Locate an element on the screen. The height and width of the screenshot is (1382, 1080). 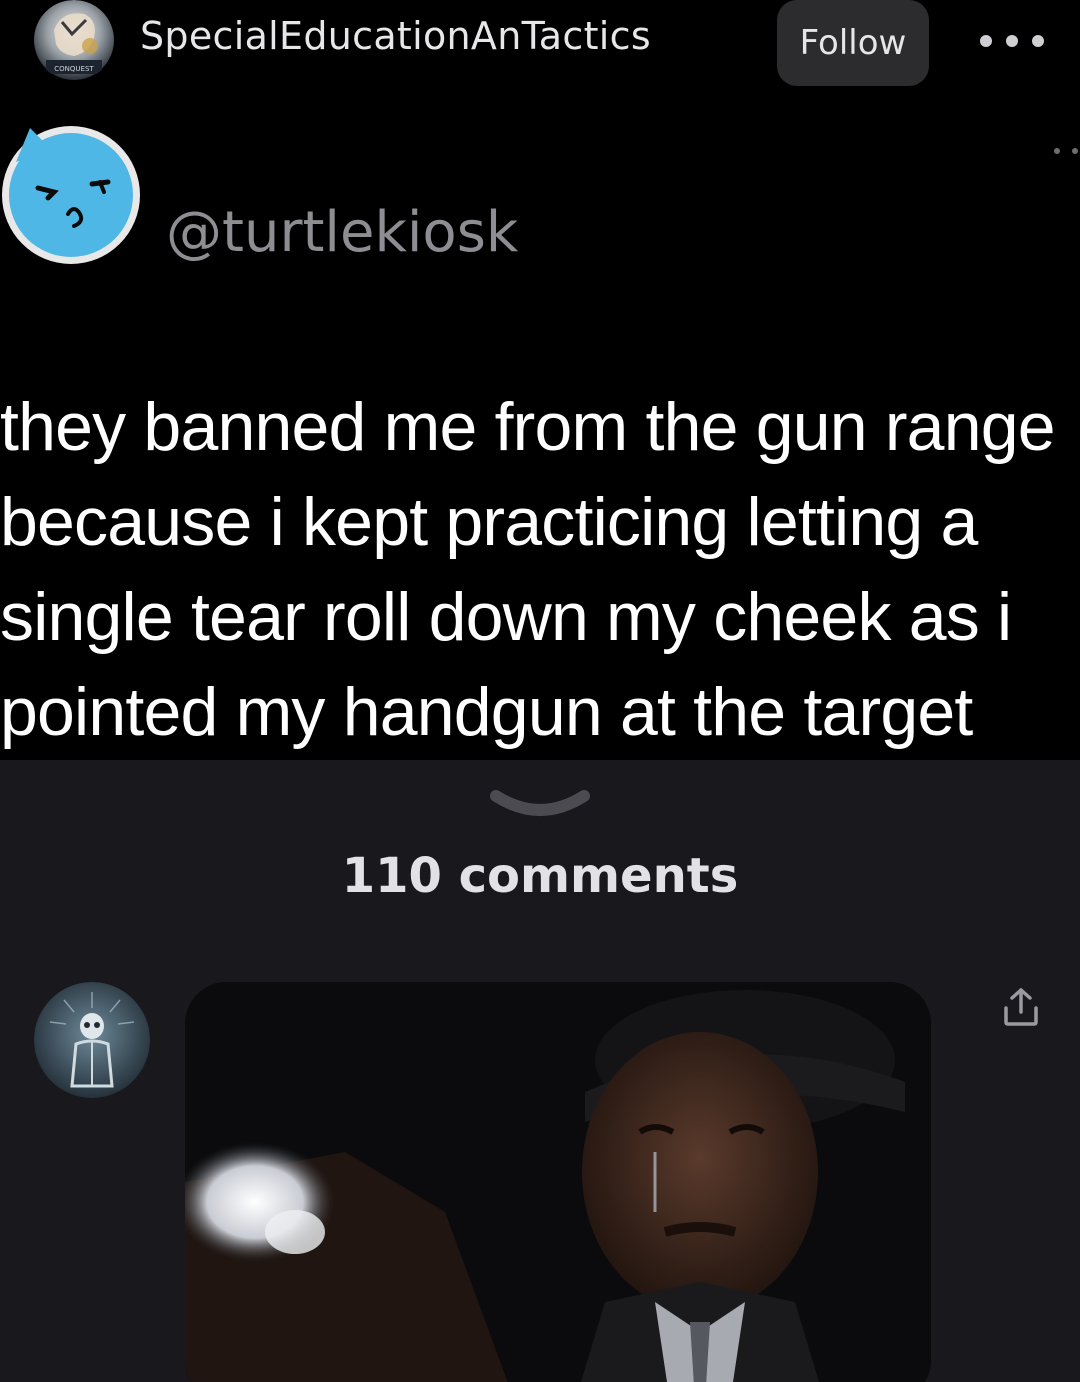
chevron-down-icon is located at coordinates (540, 804).